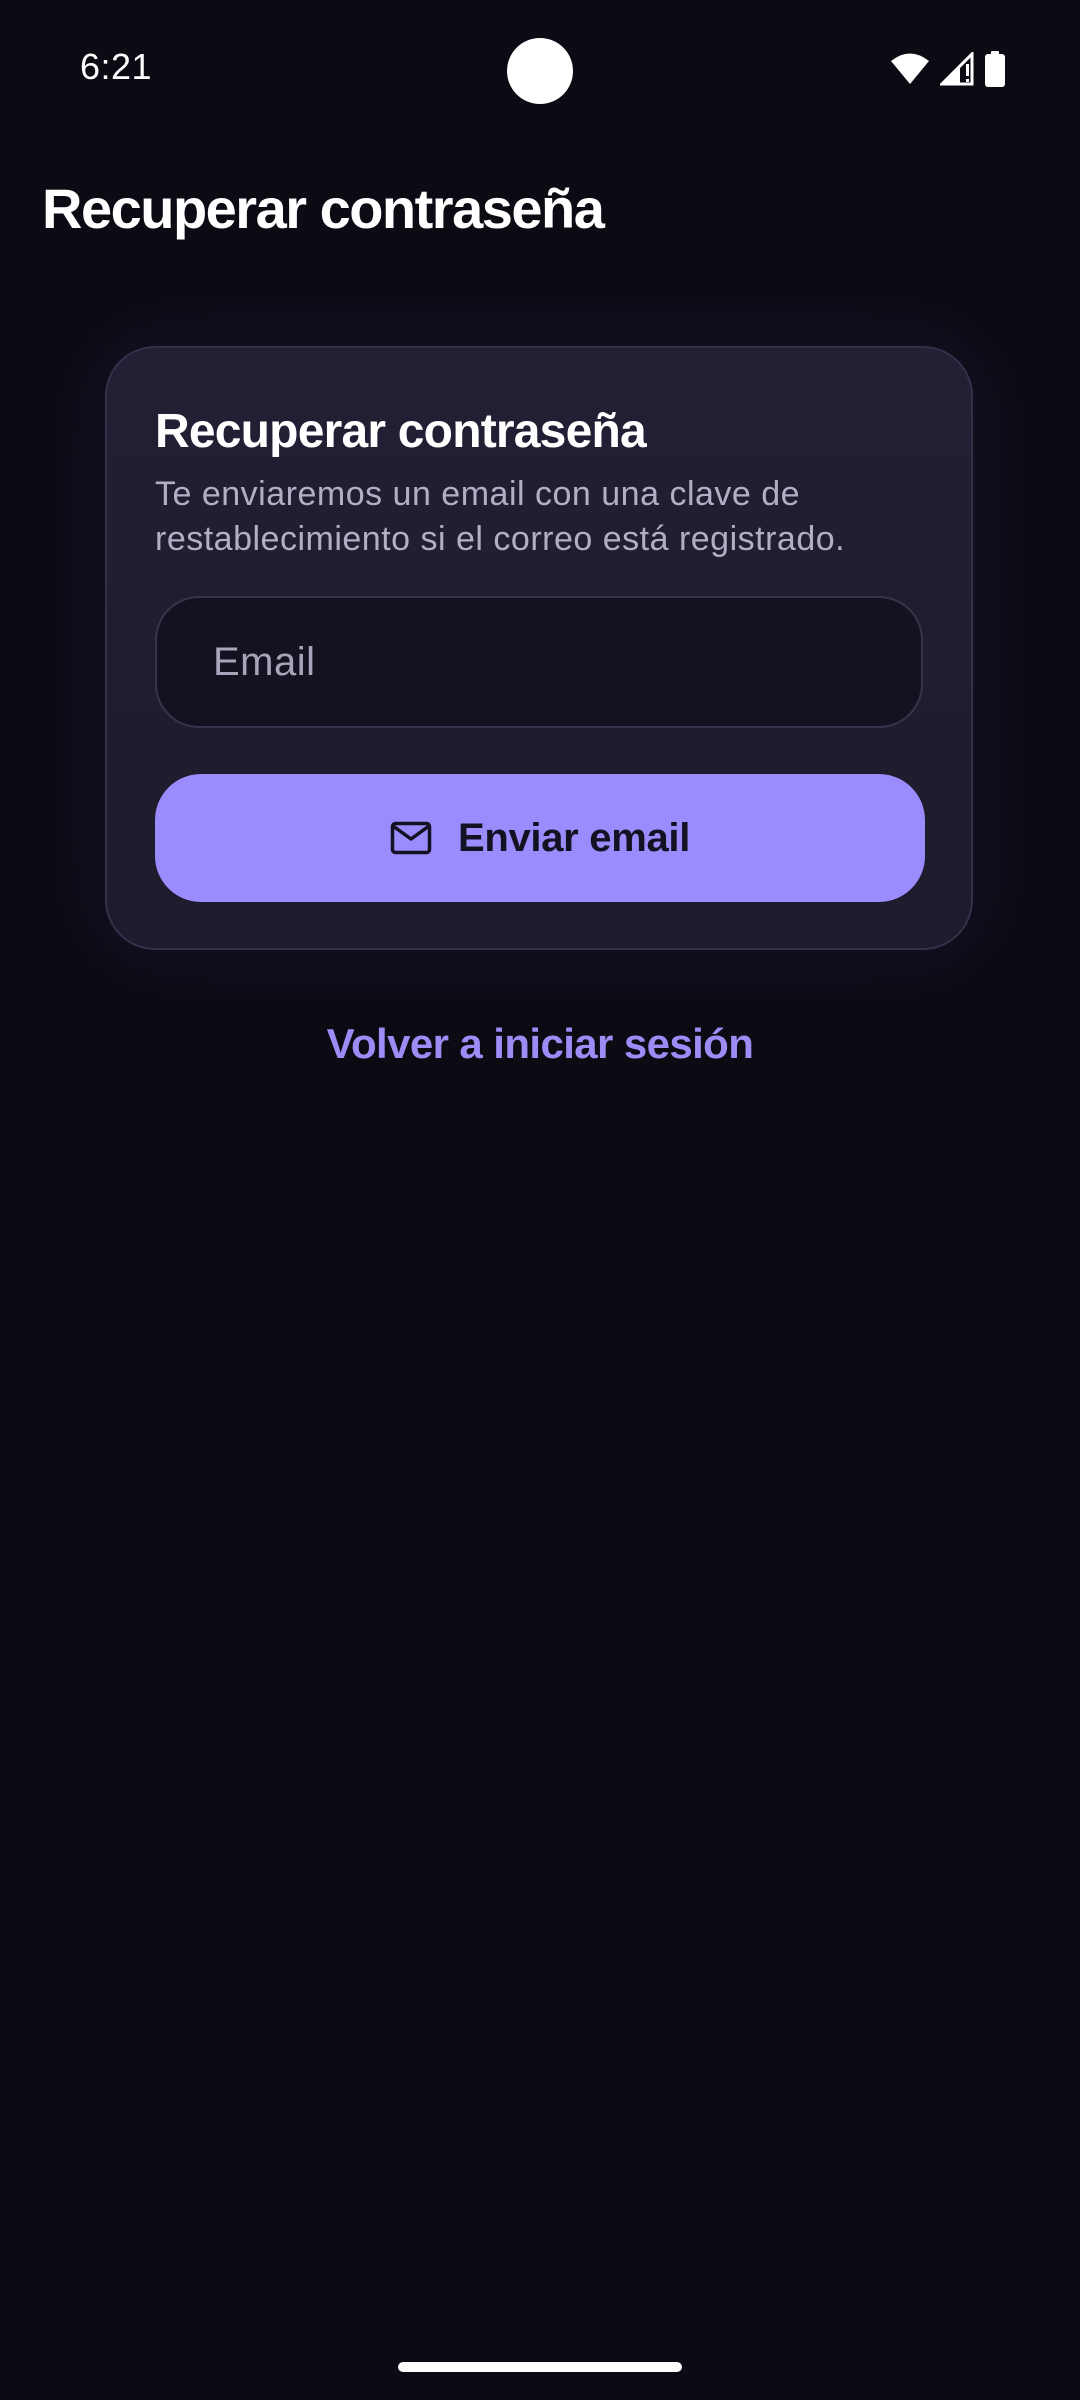 This screenshot has height=2400, width=1080. I want to click on mail-icon, so click(411, 838).